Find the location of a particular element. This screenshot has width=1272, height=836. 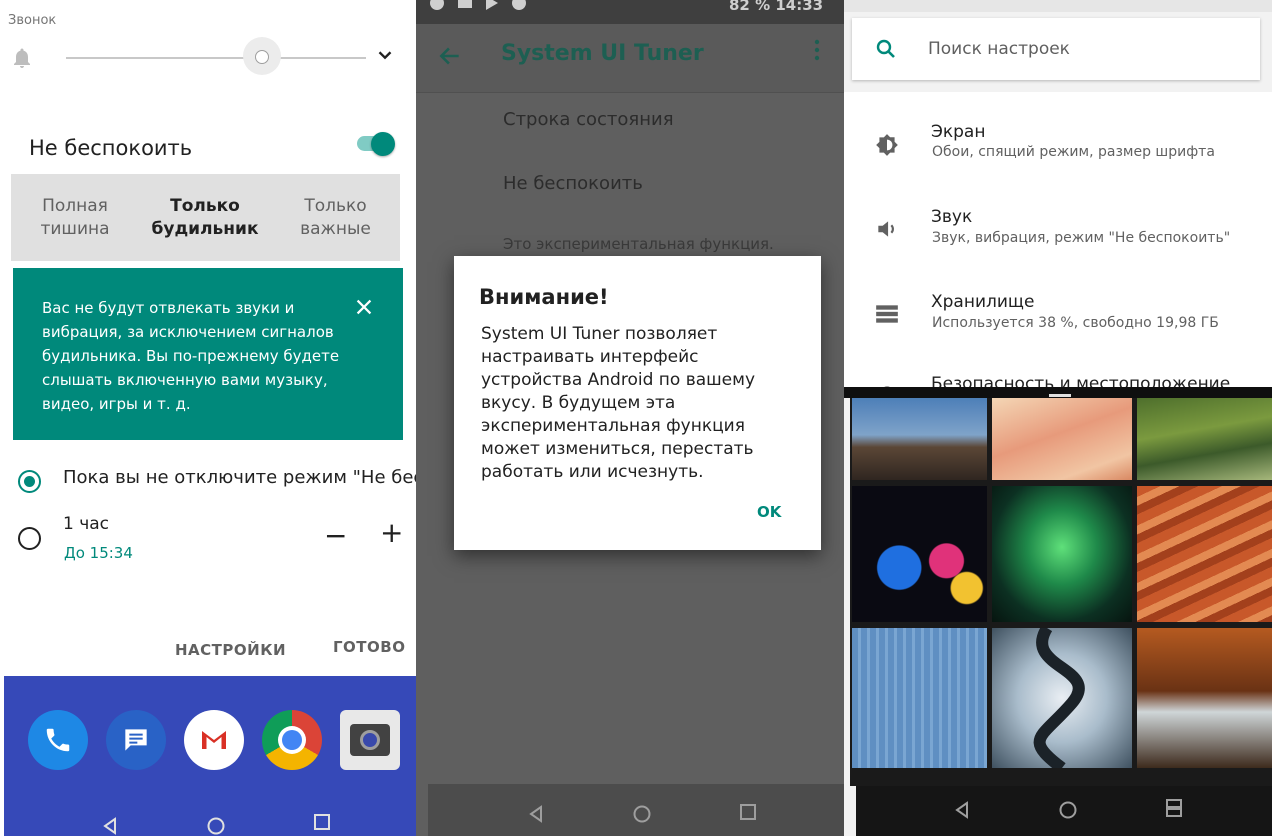

back-arrow-icon is located at coordinates (450, 56).